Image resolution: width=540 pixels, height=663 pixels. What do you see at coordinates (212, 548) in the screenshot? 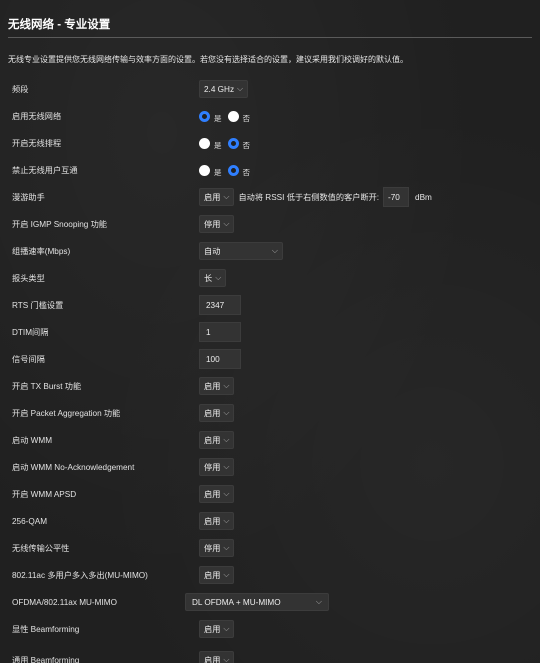
I see `airtime-value: 停用` at bounding box center [212, 548].